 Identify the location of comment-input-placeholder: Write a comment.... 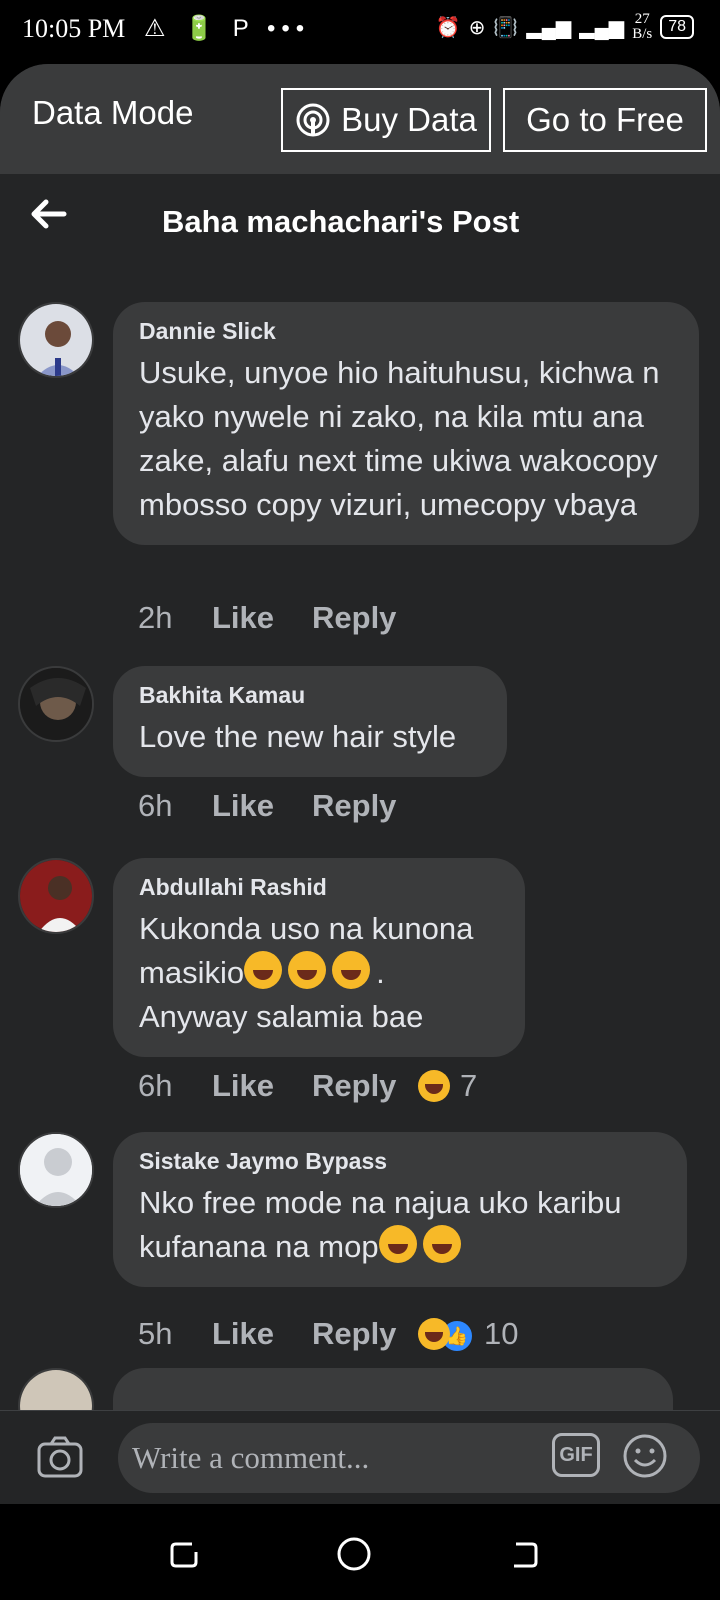
(251, 1457).